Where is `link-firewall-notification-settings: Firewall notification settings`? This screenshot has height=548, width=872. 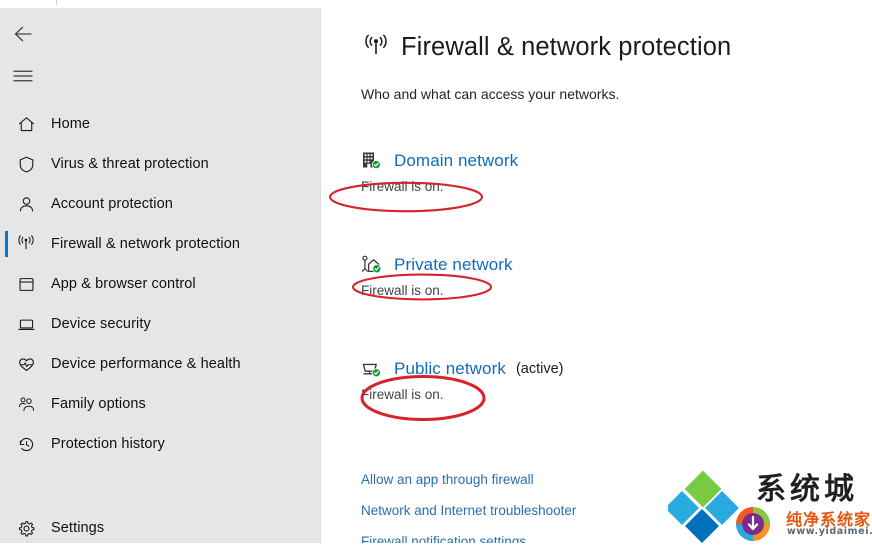
link-firewall-notification-settings: Firewall notification settings is located at coordinates (443, 538).